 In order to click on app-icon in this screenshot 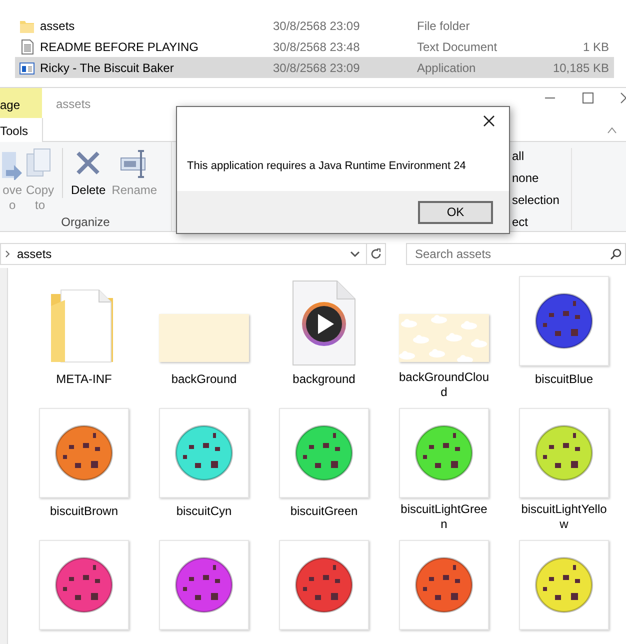, I will do `click(27, 68)`.